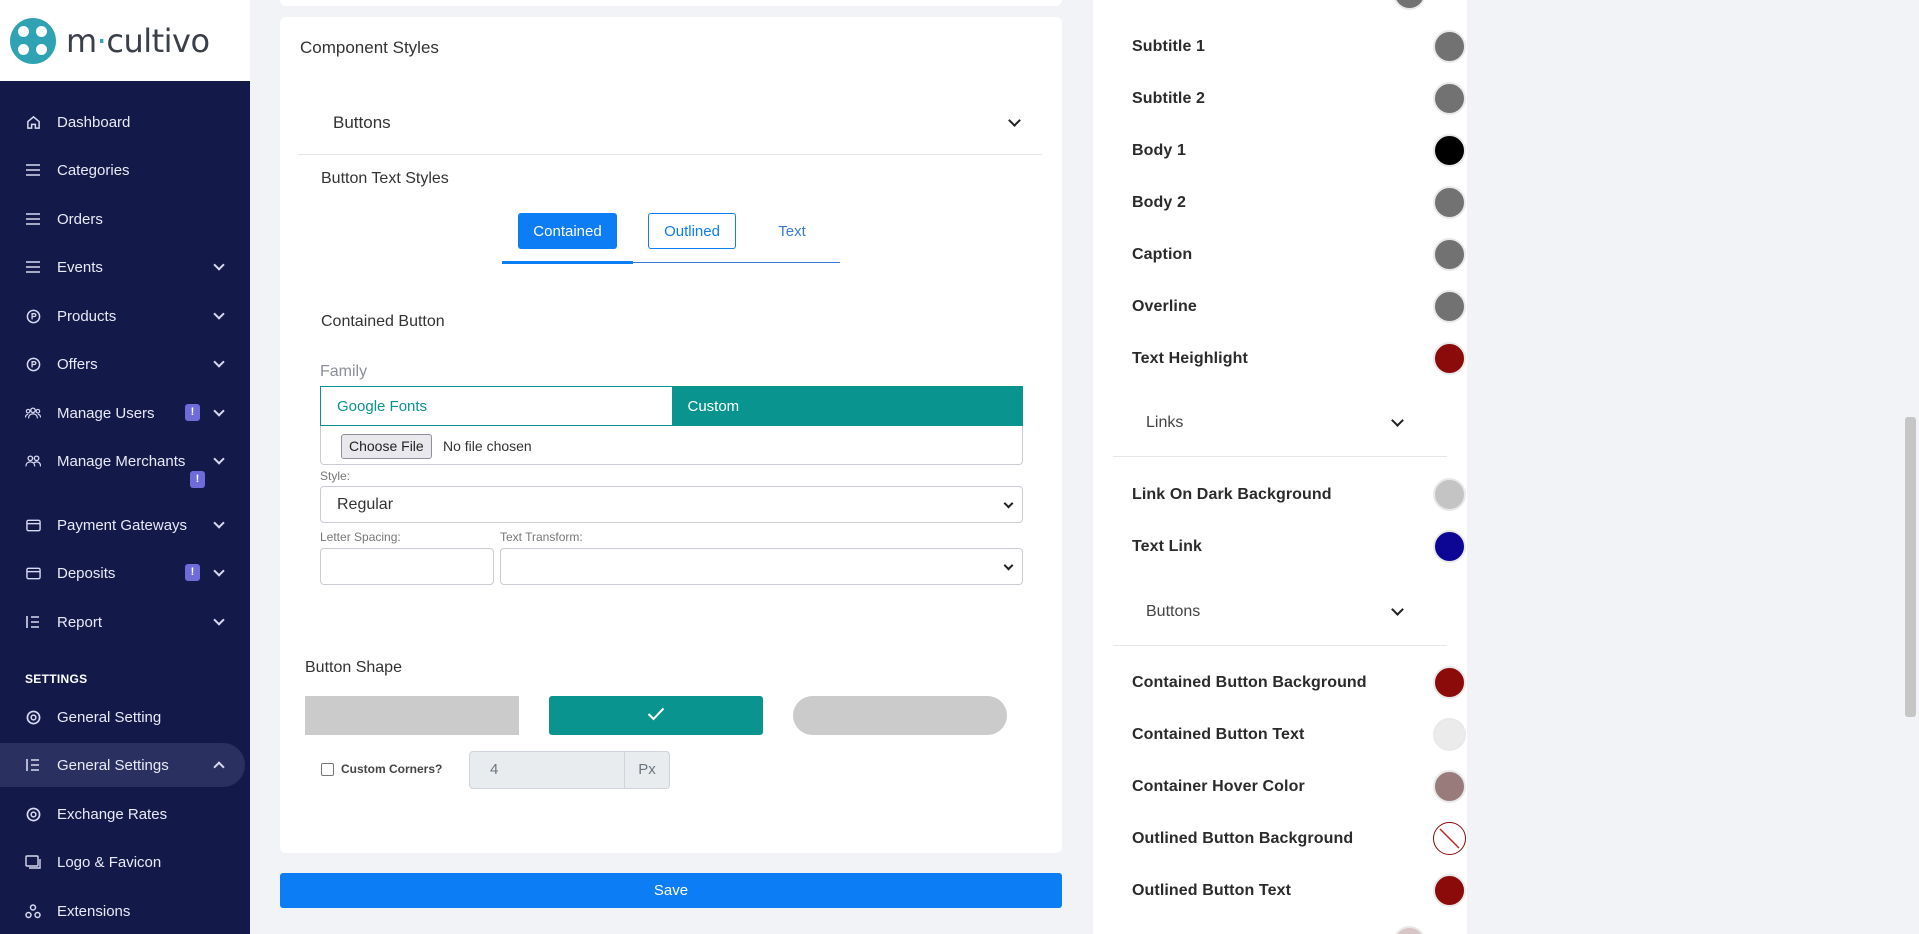 This screenshot has height=934, width=1919. What do you see at coordinates (369, 47) in the screenshot?
I see `section-title: Component Styles` at bounding box center [369, 47].